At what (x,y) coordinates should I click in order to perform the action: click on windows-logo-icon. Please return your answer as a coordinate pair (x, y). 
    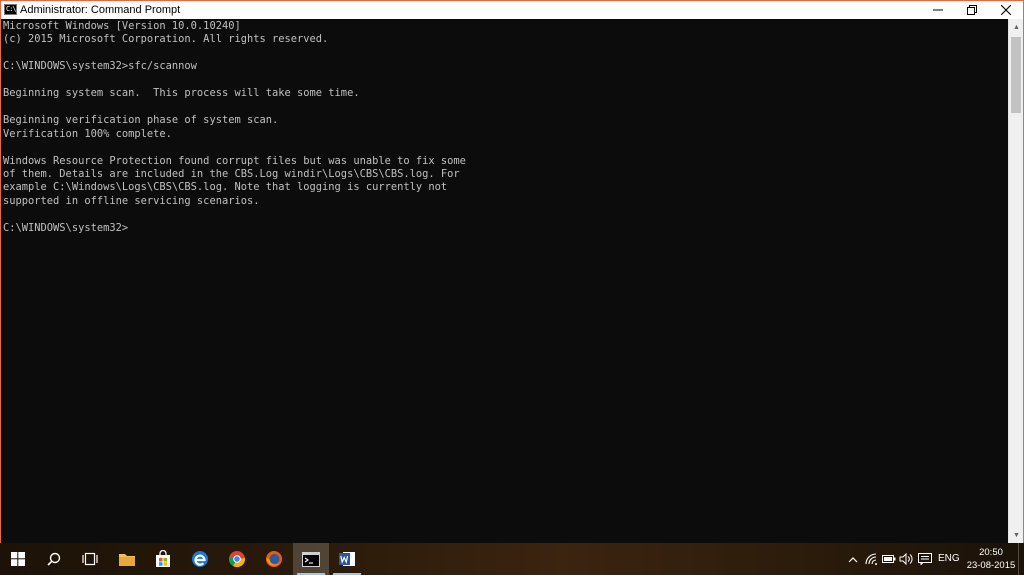
    Looking at the image, I should click on (18, 559).